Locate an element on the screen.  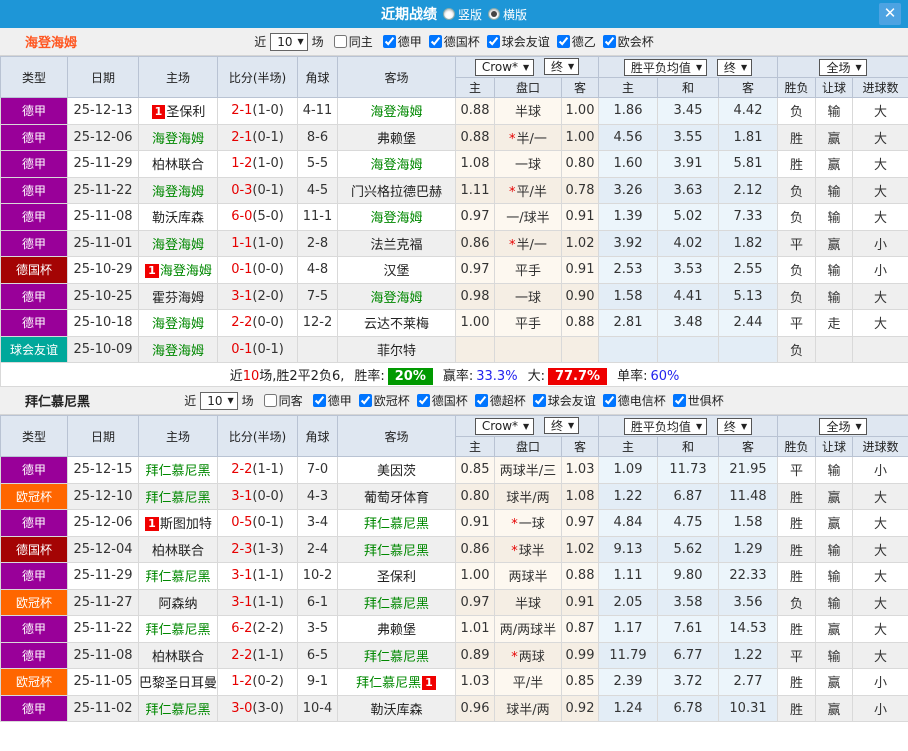
league-checkbox: 世俱杯 is located at coordinates (698, 400).